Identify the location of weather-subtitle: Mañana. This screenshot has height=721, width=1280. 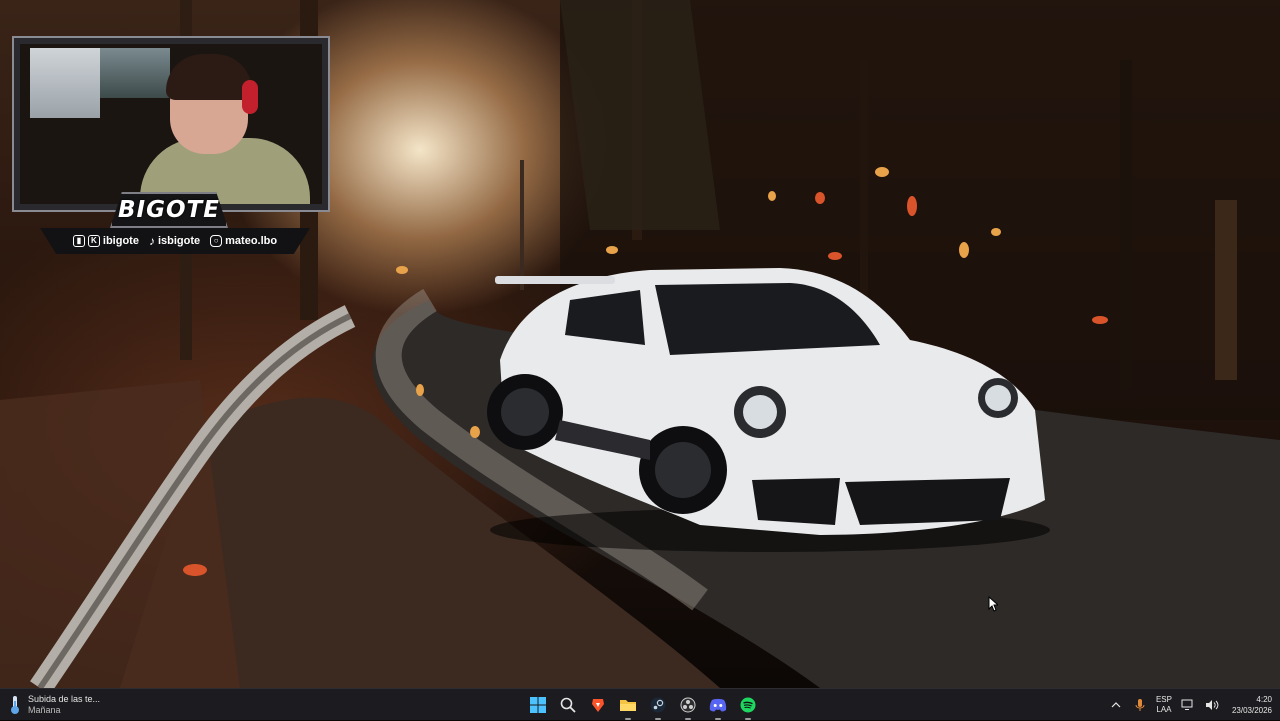
(44, 710).